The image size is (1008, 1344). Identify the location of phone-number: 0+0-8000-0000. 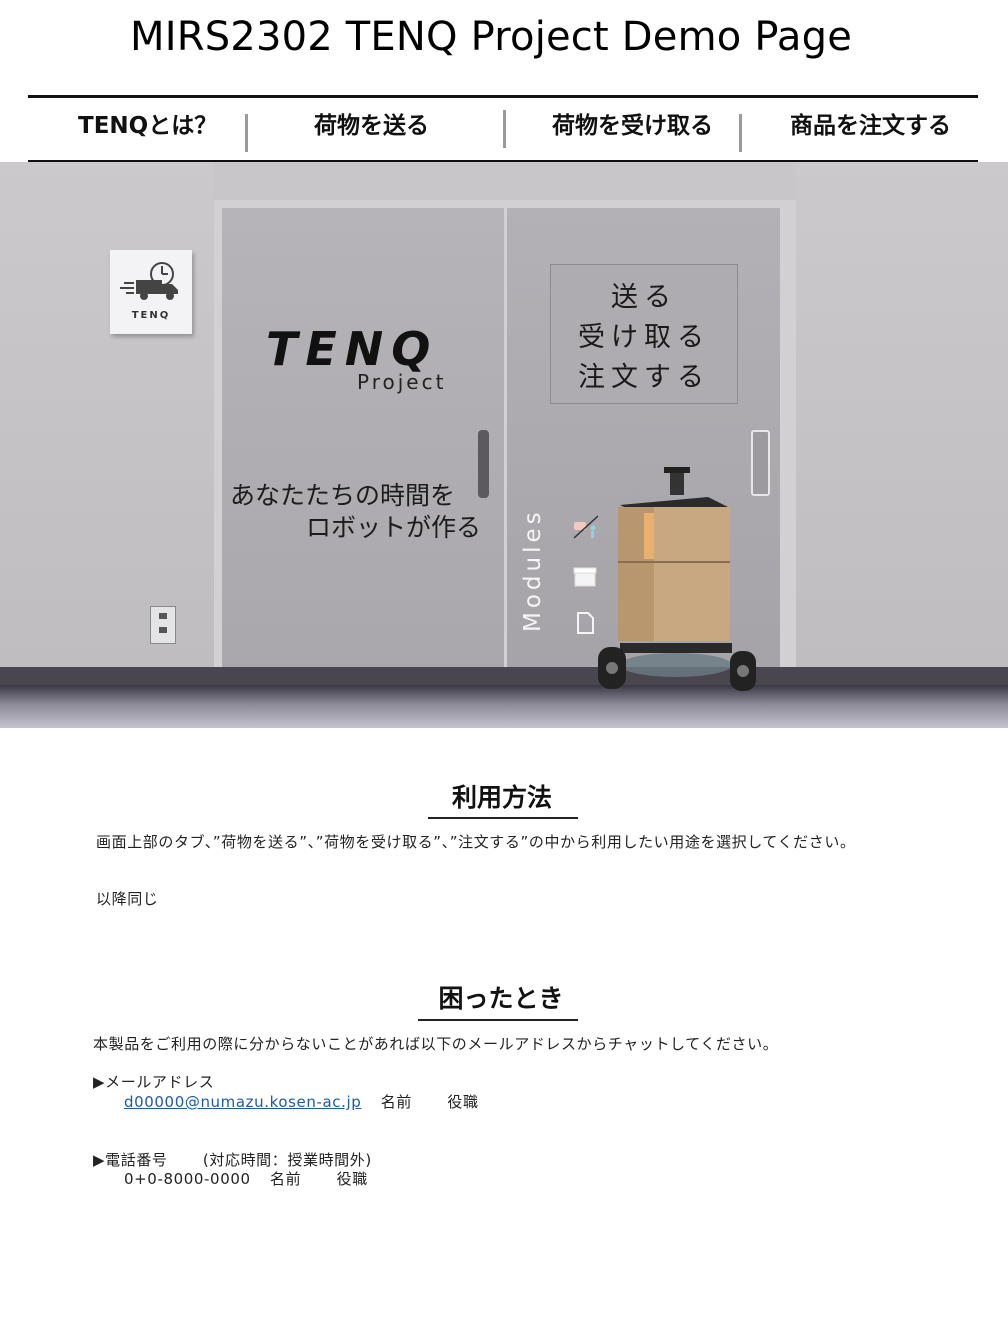
(187, 1179).